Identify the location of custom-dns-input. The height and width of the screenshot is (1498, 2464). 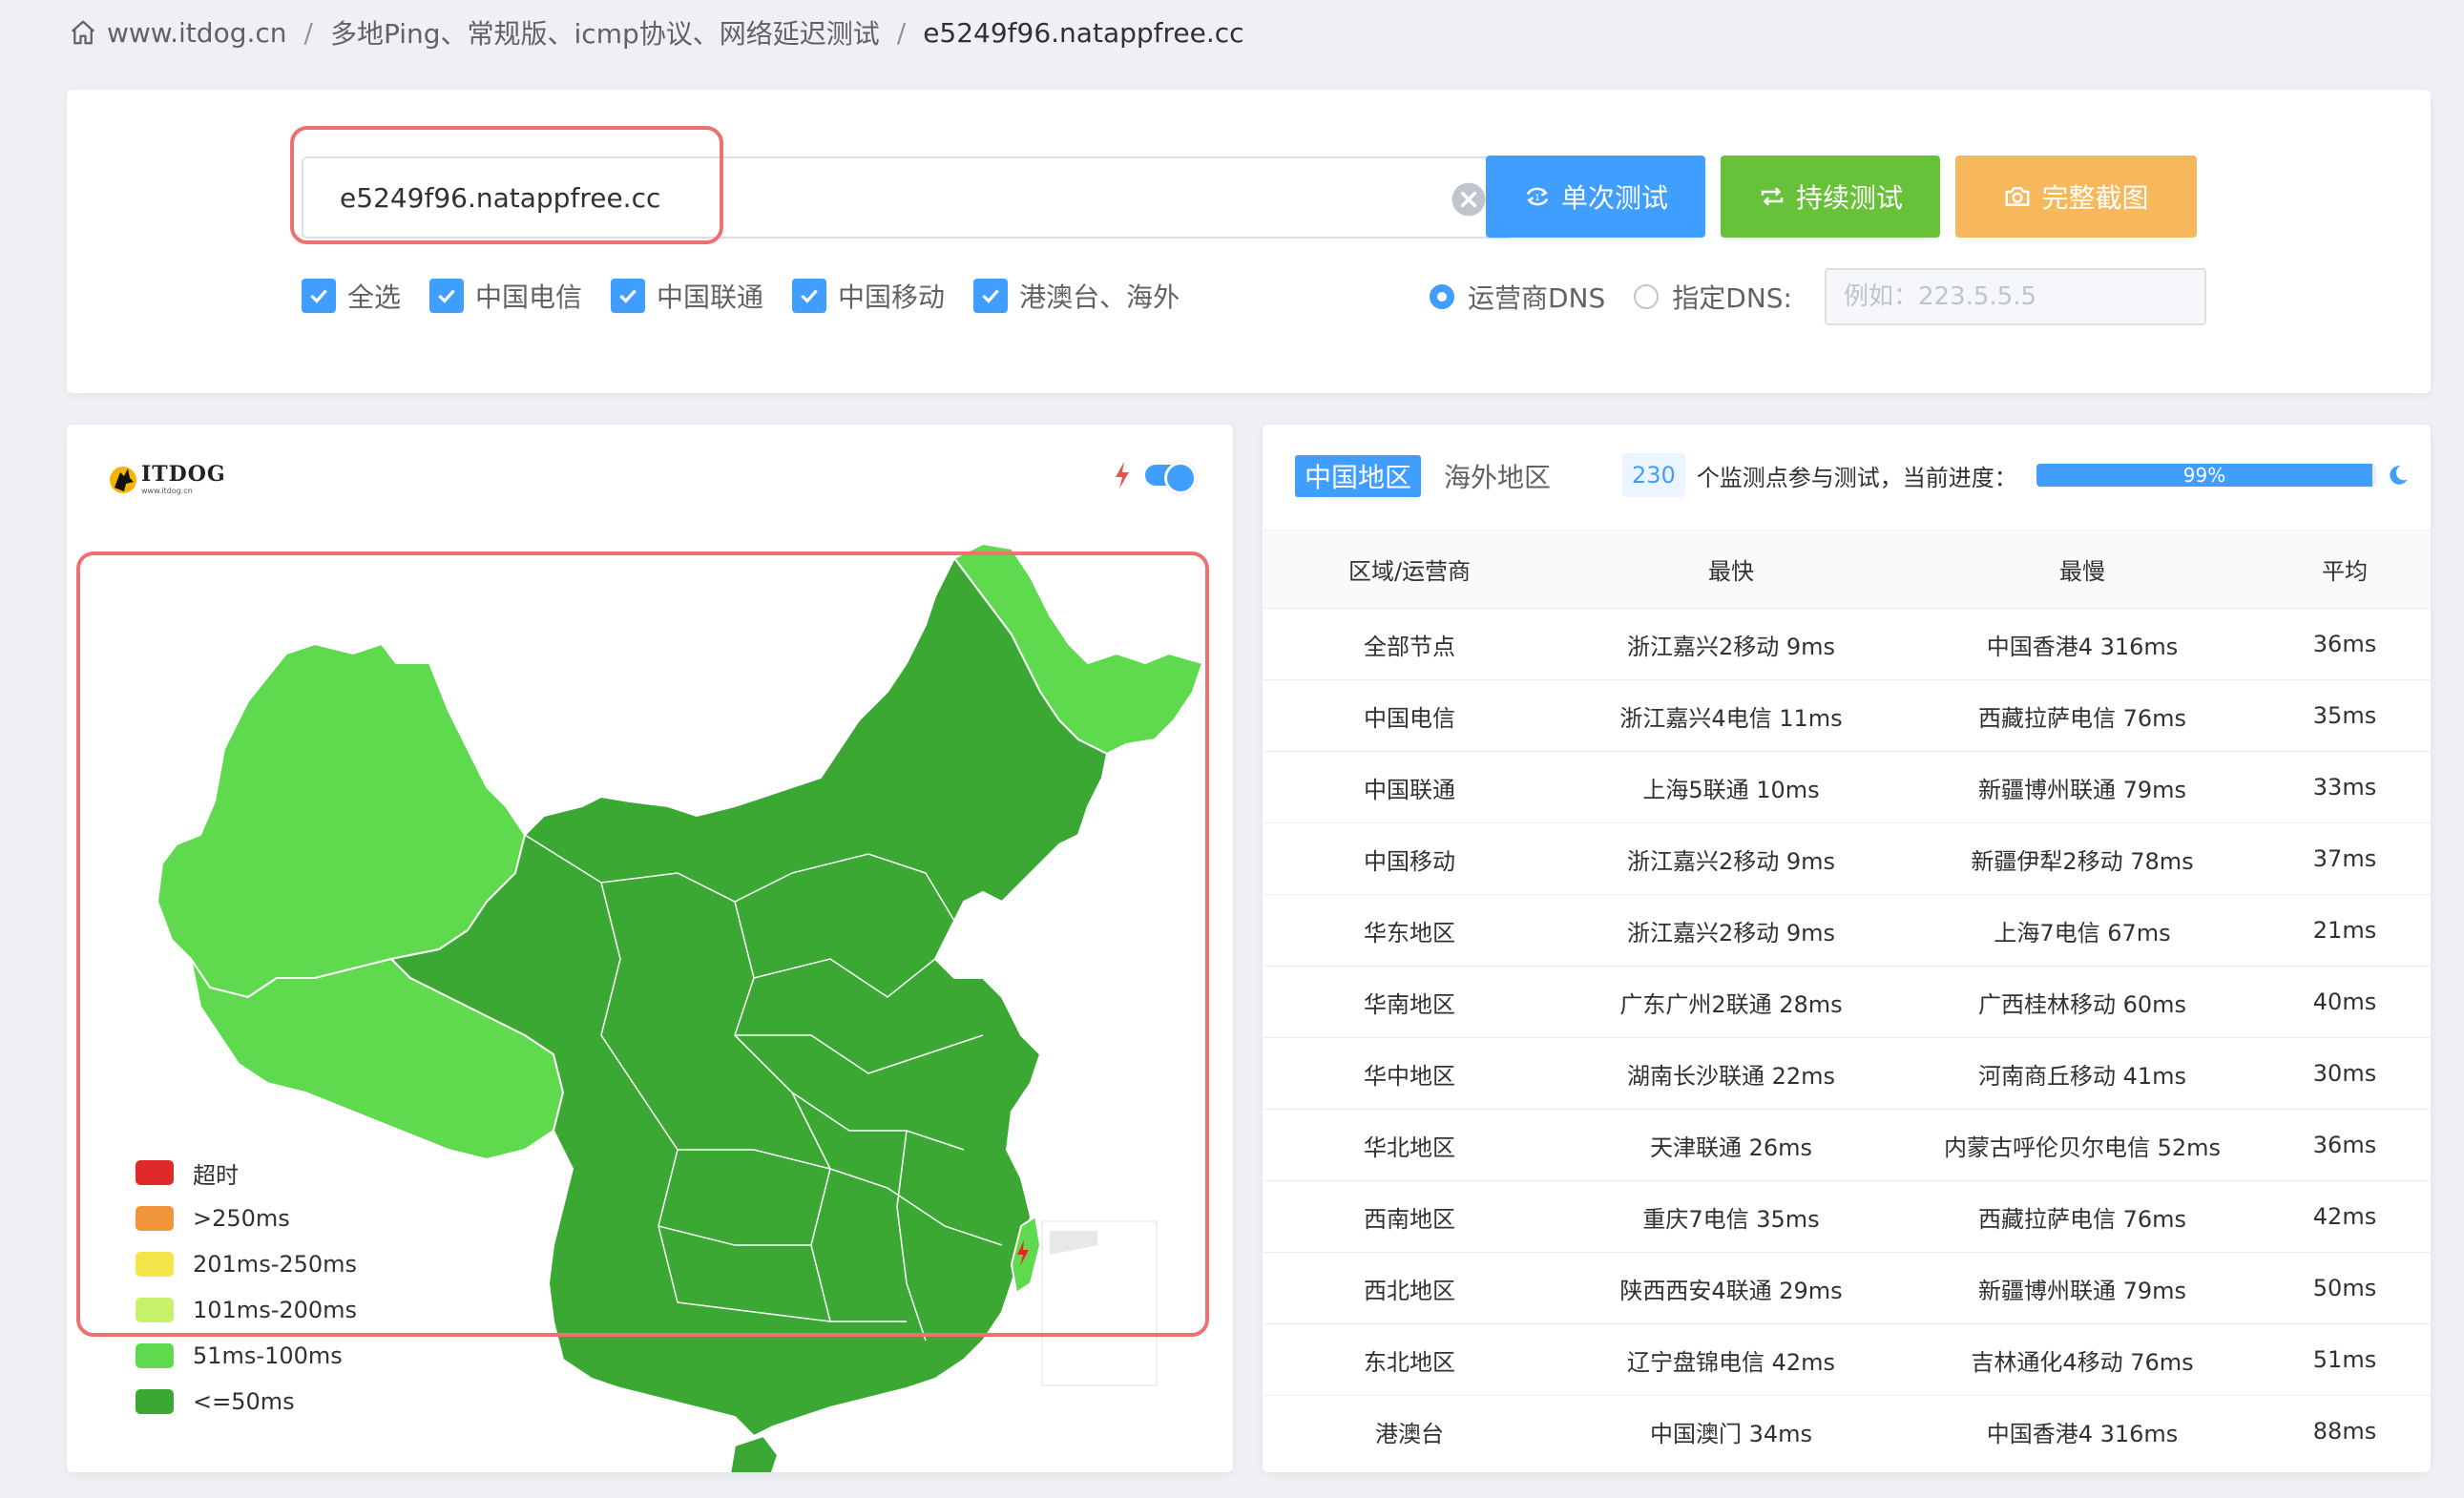
(2015, 296).